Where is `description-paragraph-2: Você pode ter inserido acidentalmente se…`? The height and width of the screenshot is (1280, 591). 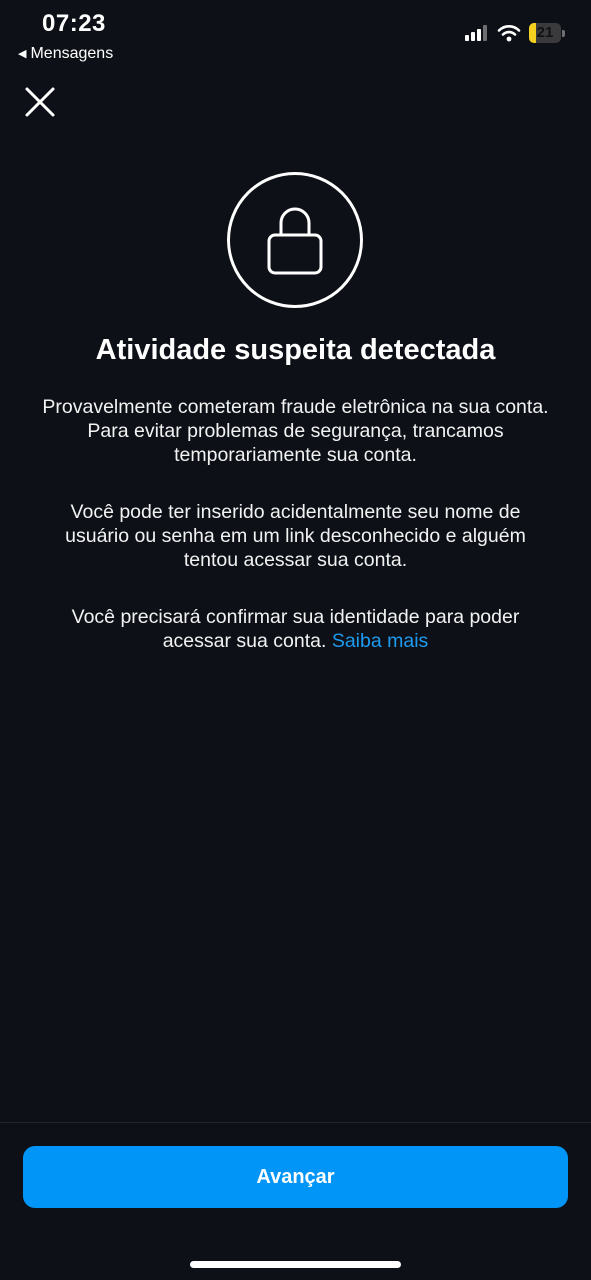
description-paragraph-2: Você pode ter inserido acidentalmente se… is located at coordinates (295, 536).